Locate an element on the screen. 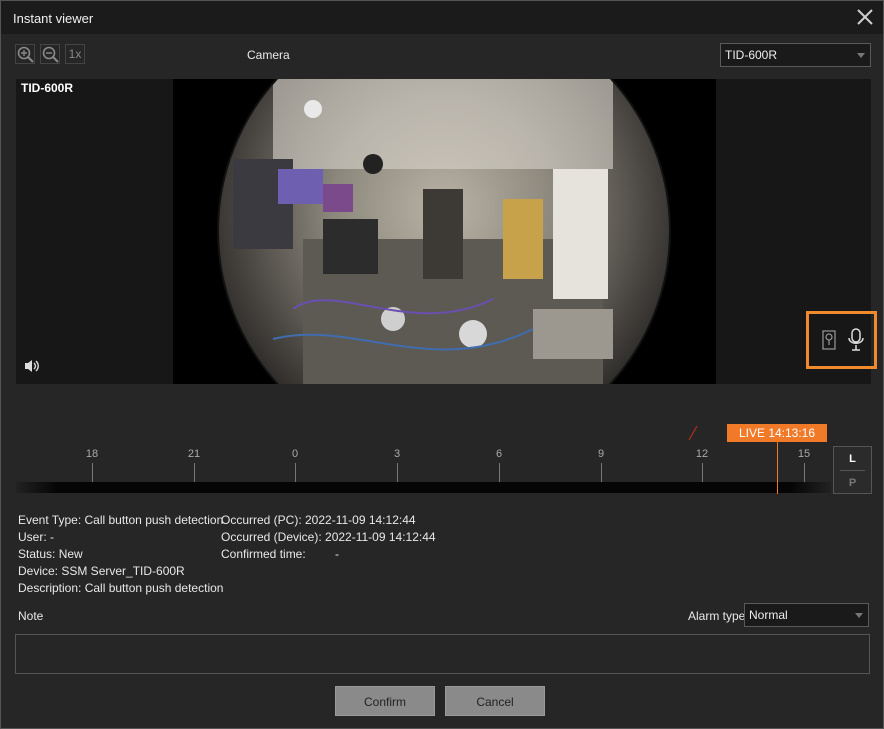 This screenshot has height=729, width=884. occurred-device: Occurred (Device): 2022-11-09 14:12:44 is located at coordinates (328, 537).